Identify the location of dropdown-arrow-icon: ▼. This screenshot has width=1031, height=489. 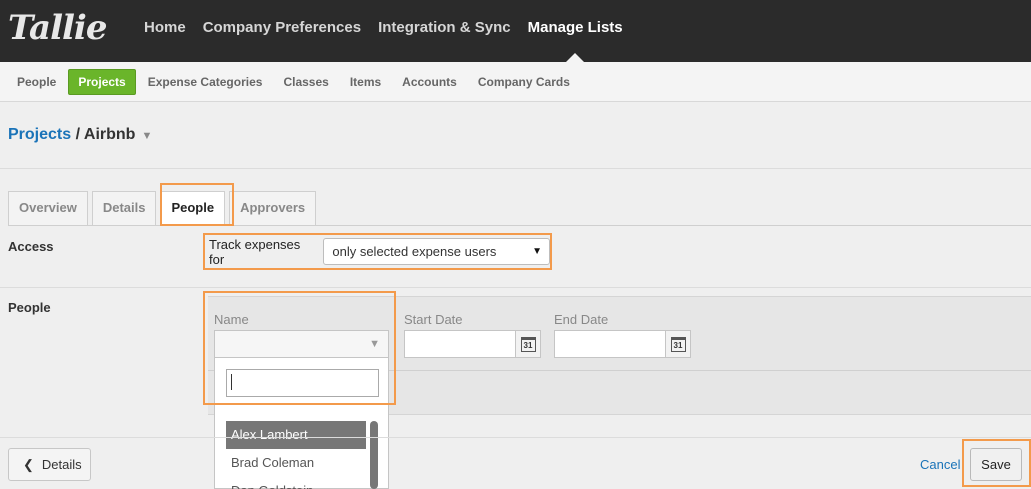
(537, 251).